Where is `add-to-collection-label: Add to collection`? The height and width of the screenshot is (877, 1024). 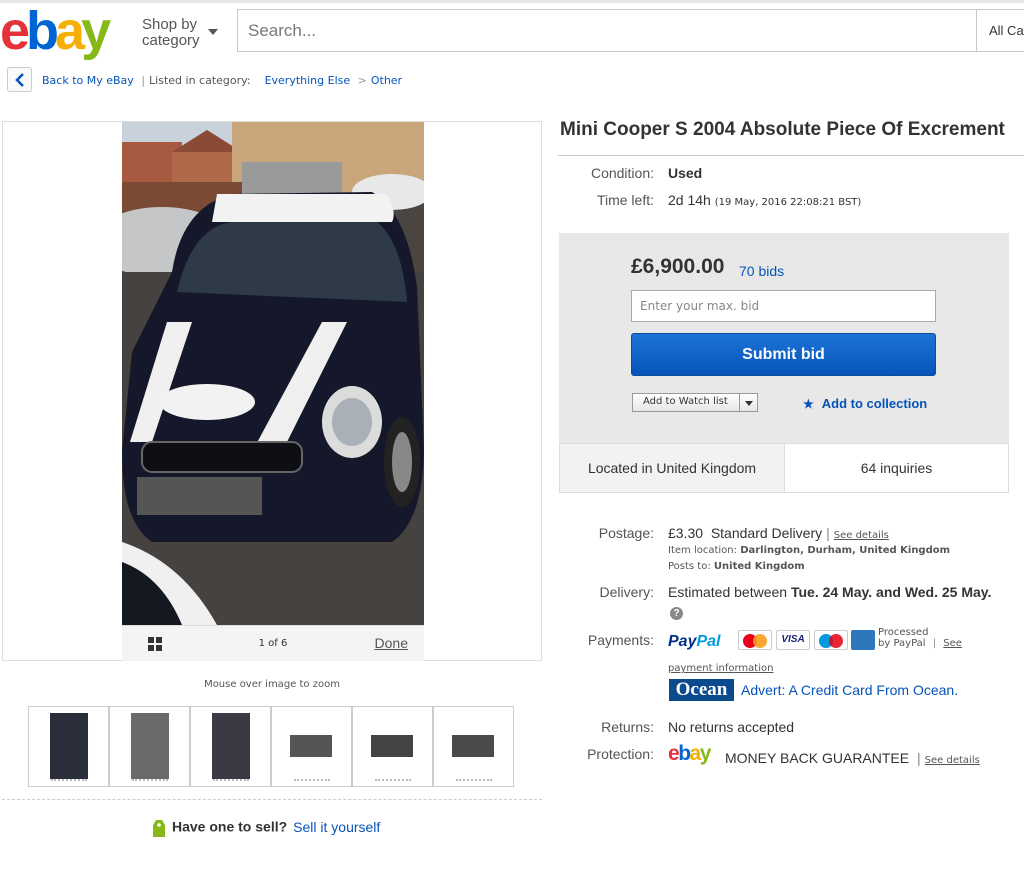
add-to-collection-label: Add to collection is located at coordinates (874, 403).